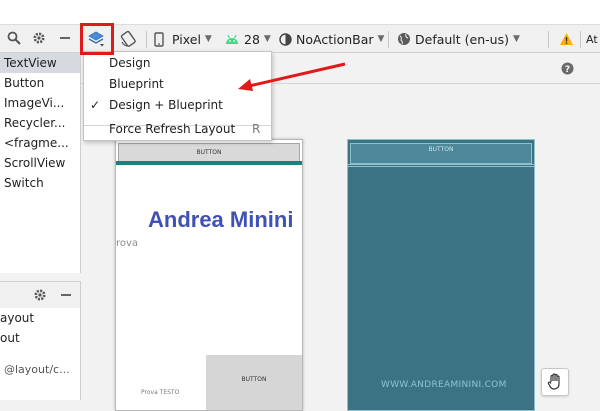 This screenshot has width=600, height=411. Describe the element at coordinates (172, 129) in the screenshot. I see `menu-item-label: Force Refresh Layout` at that location.